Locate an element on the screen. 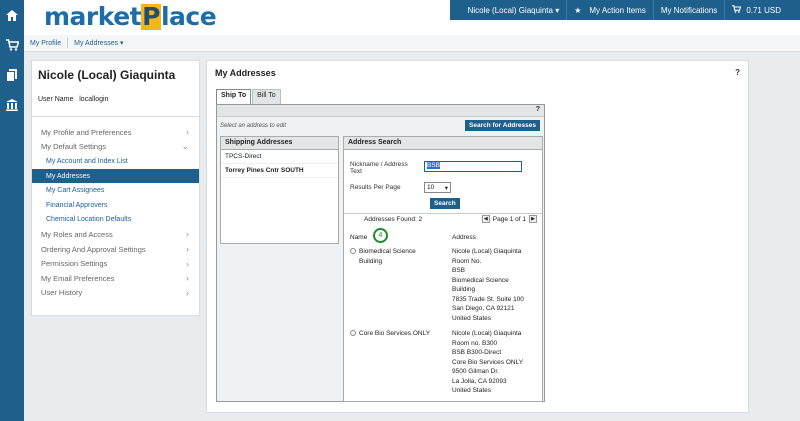 Image resolution: width=800 pixels, height=421 pixels. search-for-addresses-button: Search for Addresses is located at coordinates (502, 125).